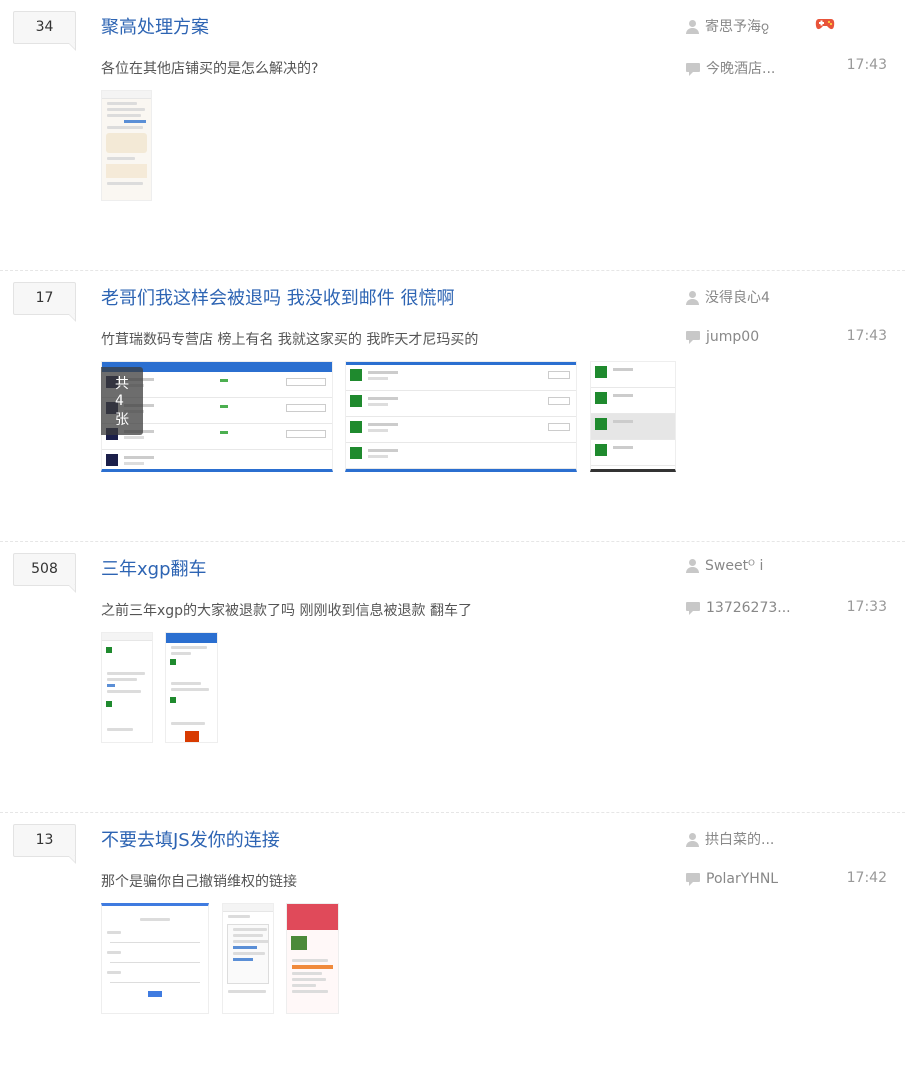  Describe the element at coordinates (155, 26) in the screenshot. I see `thread-title: 聚高处理方案` at that location.